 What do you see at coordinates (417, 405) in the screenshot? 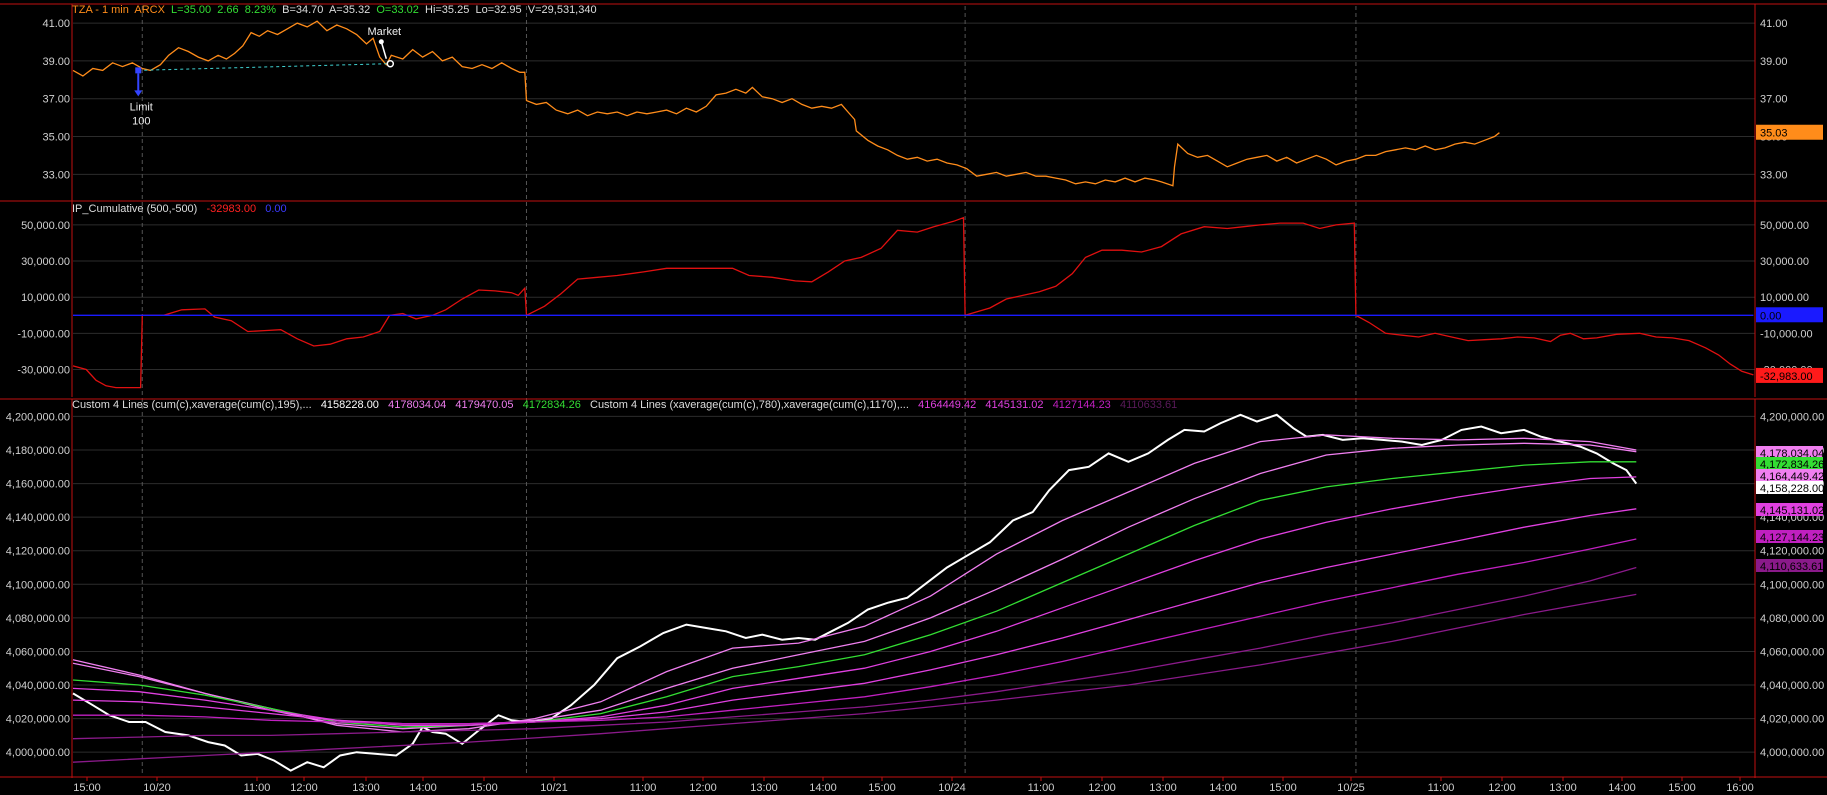
I see `study1-value2: 4178034.04` at bounding box center [417, 405].